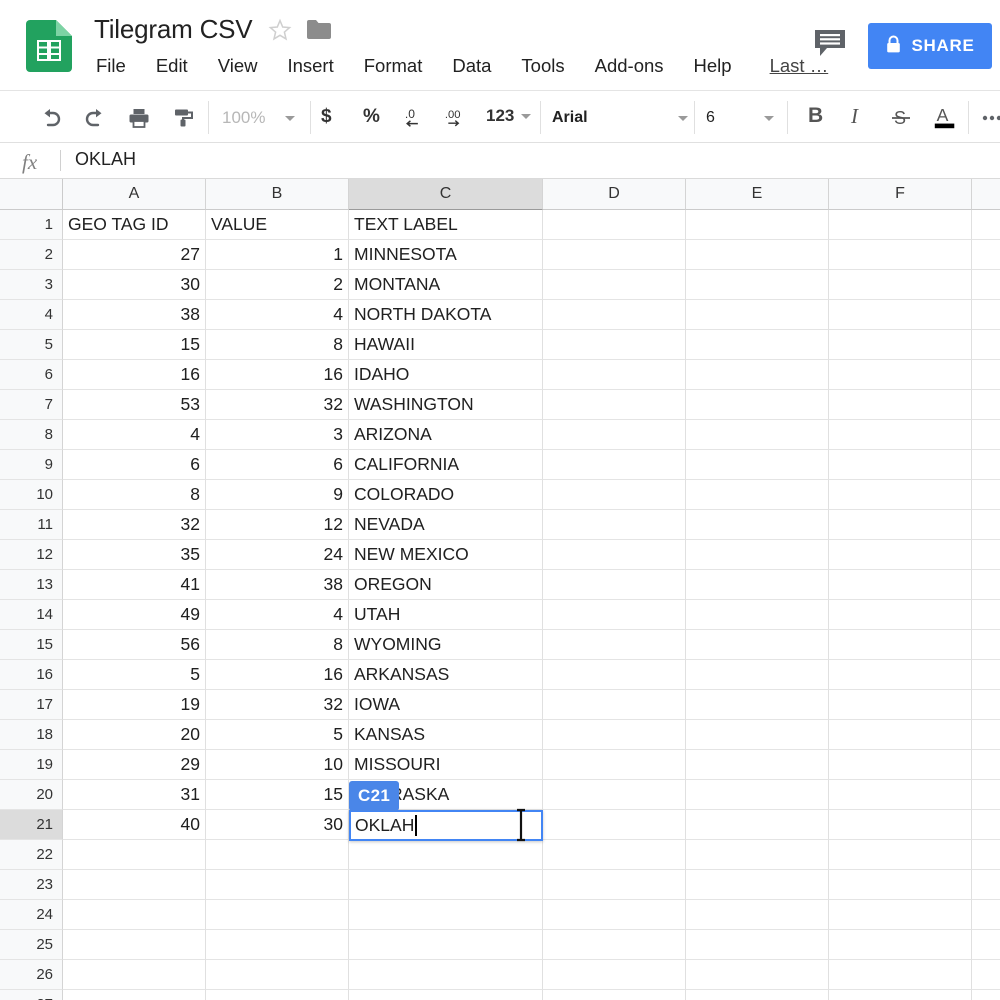 This screenshot has height=1000, width=1000. Describe the element at coordinates (393, 66) in the screenshot. I see `menu-item-format: Format` at that location.